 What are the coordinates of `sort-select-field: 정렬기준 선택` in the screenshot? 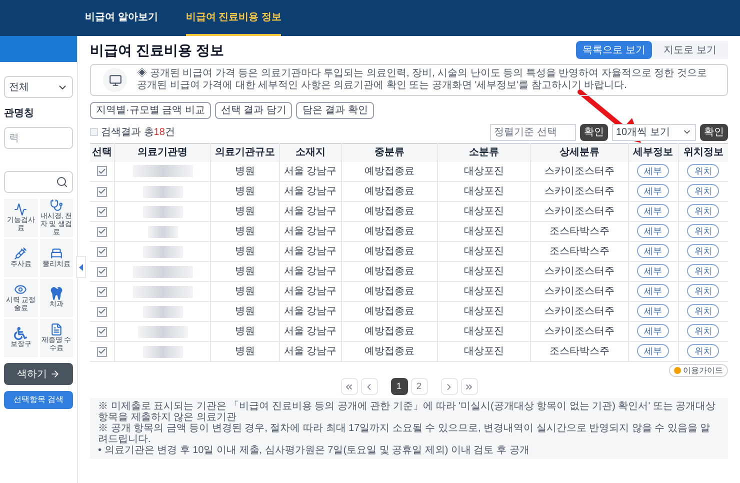 It's located at (533, 132).